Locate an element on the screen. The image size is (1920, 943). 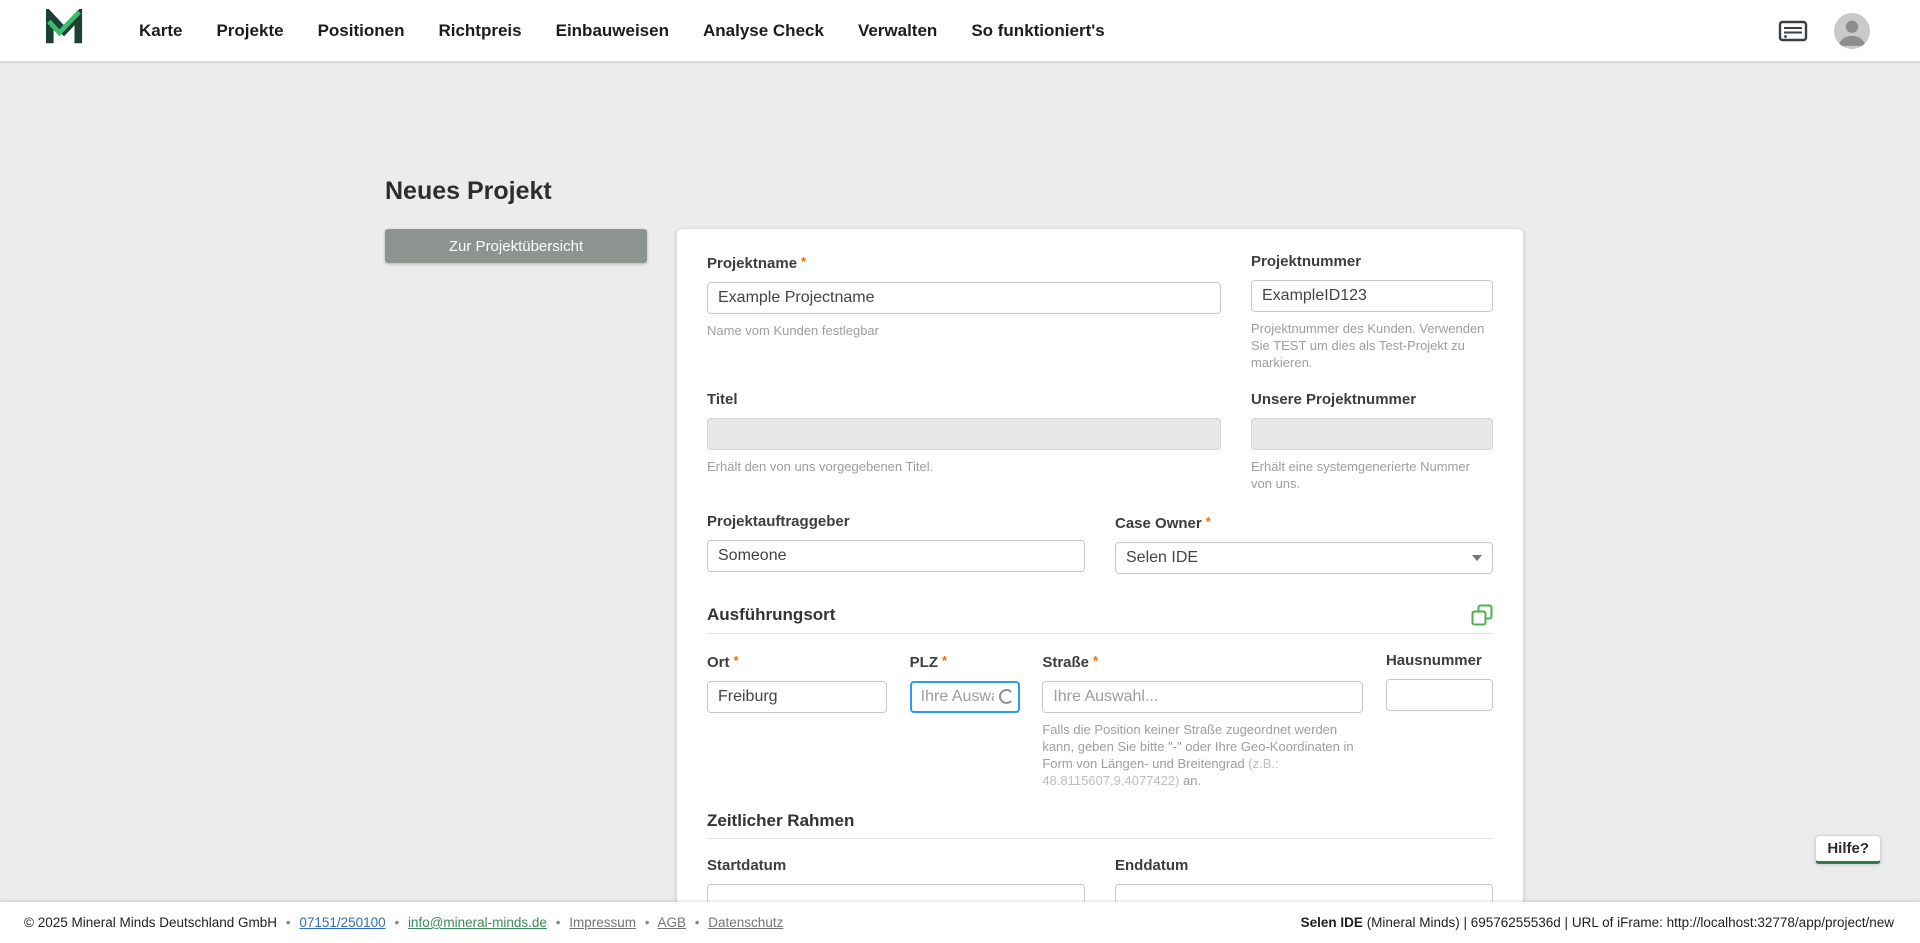
user-avatar-icon is located at coordinates (1852, 30).